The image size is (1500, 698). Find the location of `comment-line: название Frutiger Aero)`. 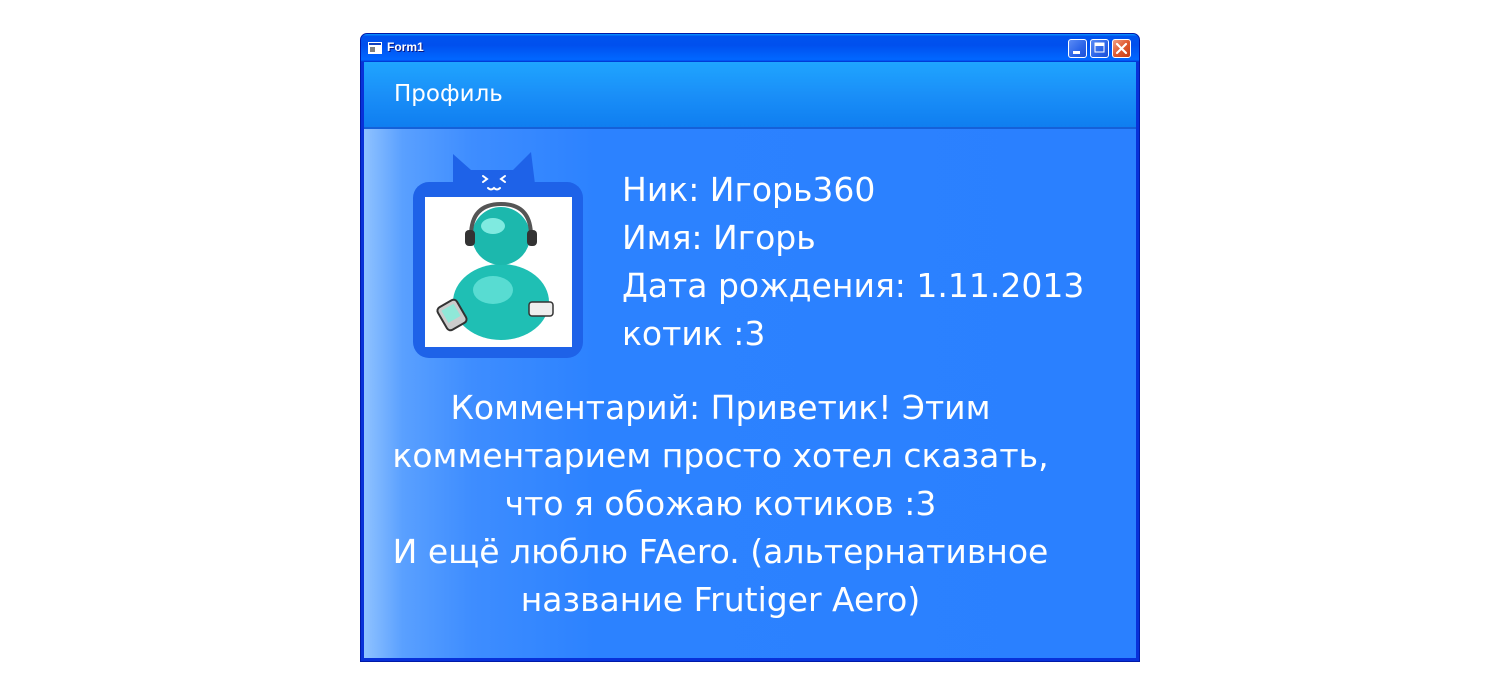

comment-line: название Frutiger Aero) is located at coordinates (720, 599).